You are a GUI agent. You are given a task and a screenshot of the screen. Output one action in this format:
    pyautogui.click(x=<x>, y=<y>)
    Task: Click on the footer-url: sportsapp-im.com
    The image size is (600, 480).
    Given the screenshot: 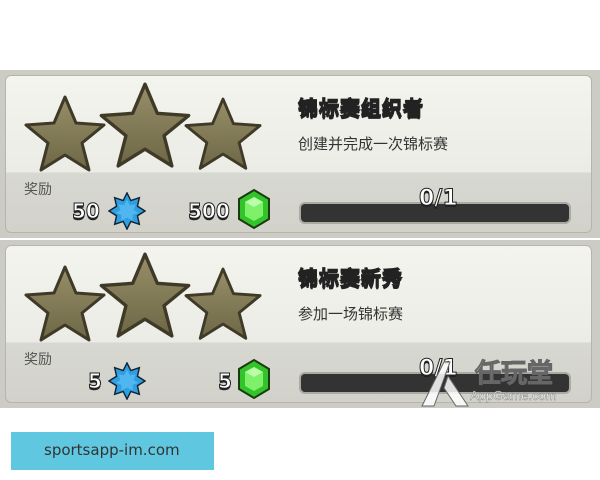 What is the action you would take?
    pyautogui.click(x=112, y=450)
    